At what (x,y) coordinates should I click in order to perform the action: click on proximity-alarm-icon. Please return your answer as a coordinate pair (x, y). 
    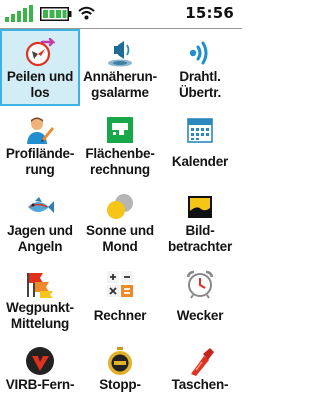
    Looking at the image, I should click on (120, 53).